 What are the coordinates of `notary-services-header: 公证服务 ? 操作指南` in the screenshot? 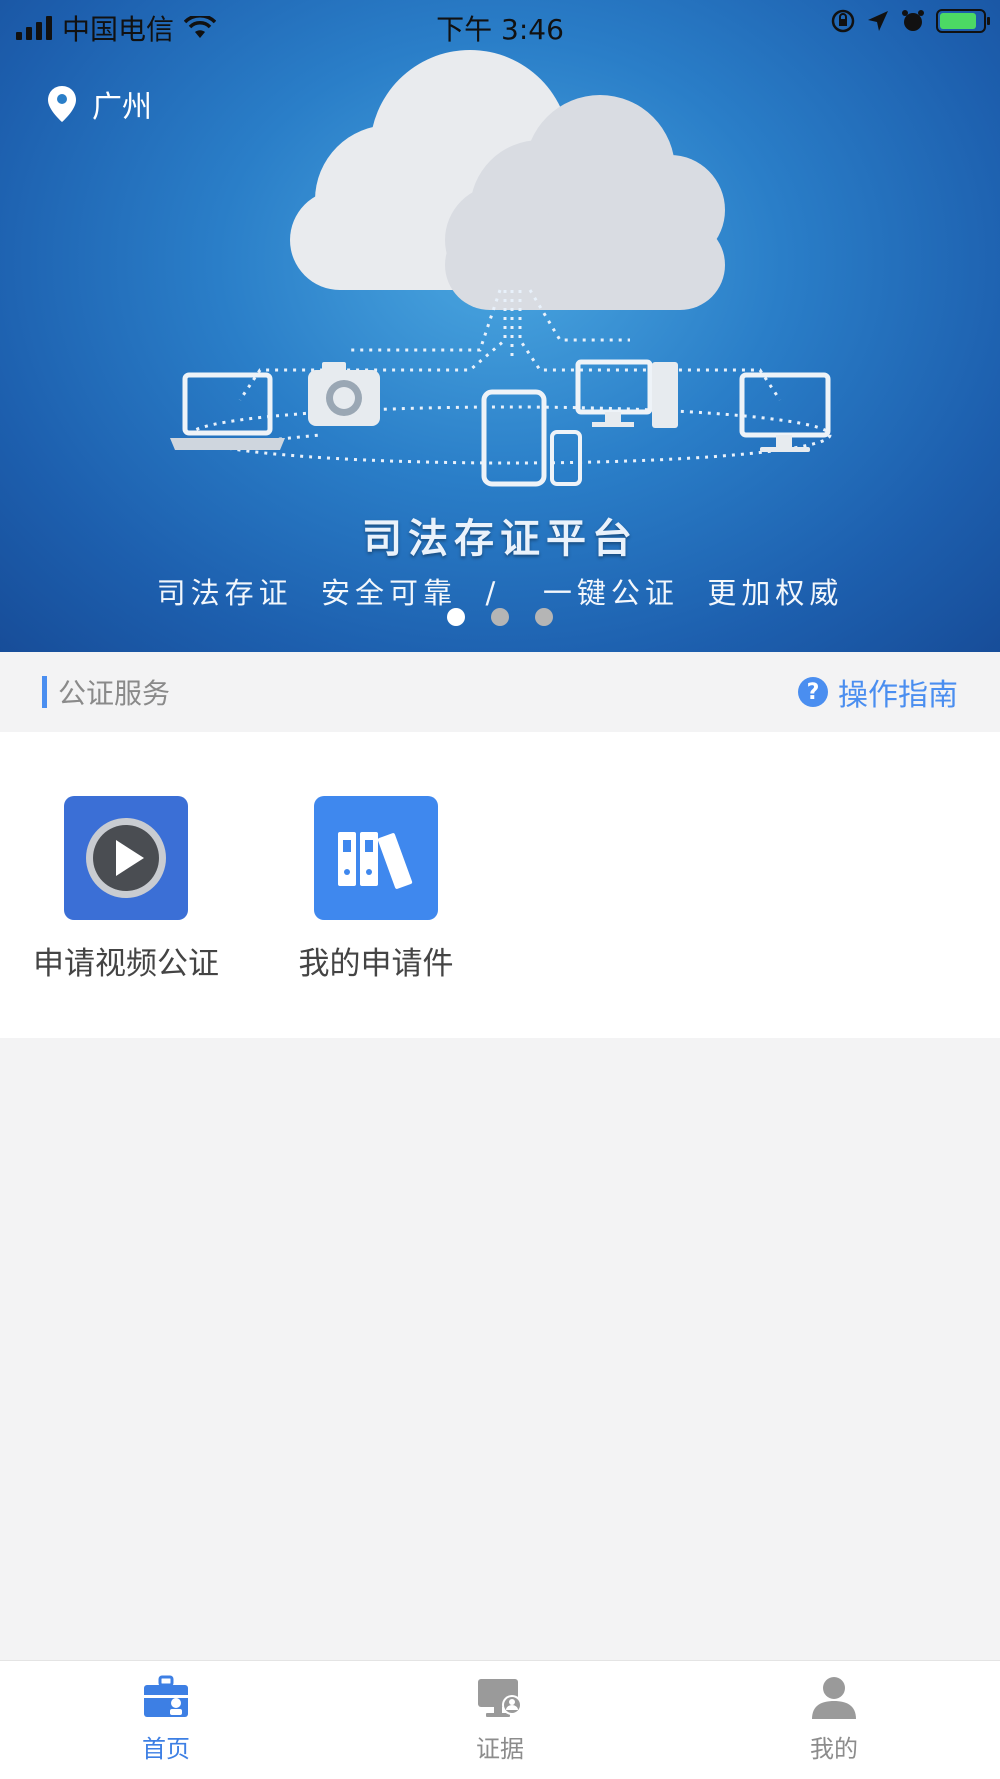 It's located at (500, 692).